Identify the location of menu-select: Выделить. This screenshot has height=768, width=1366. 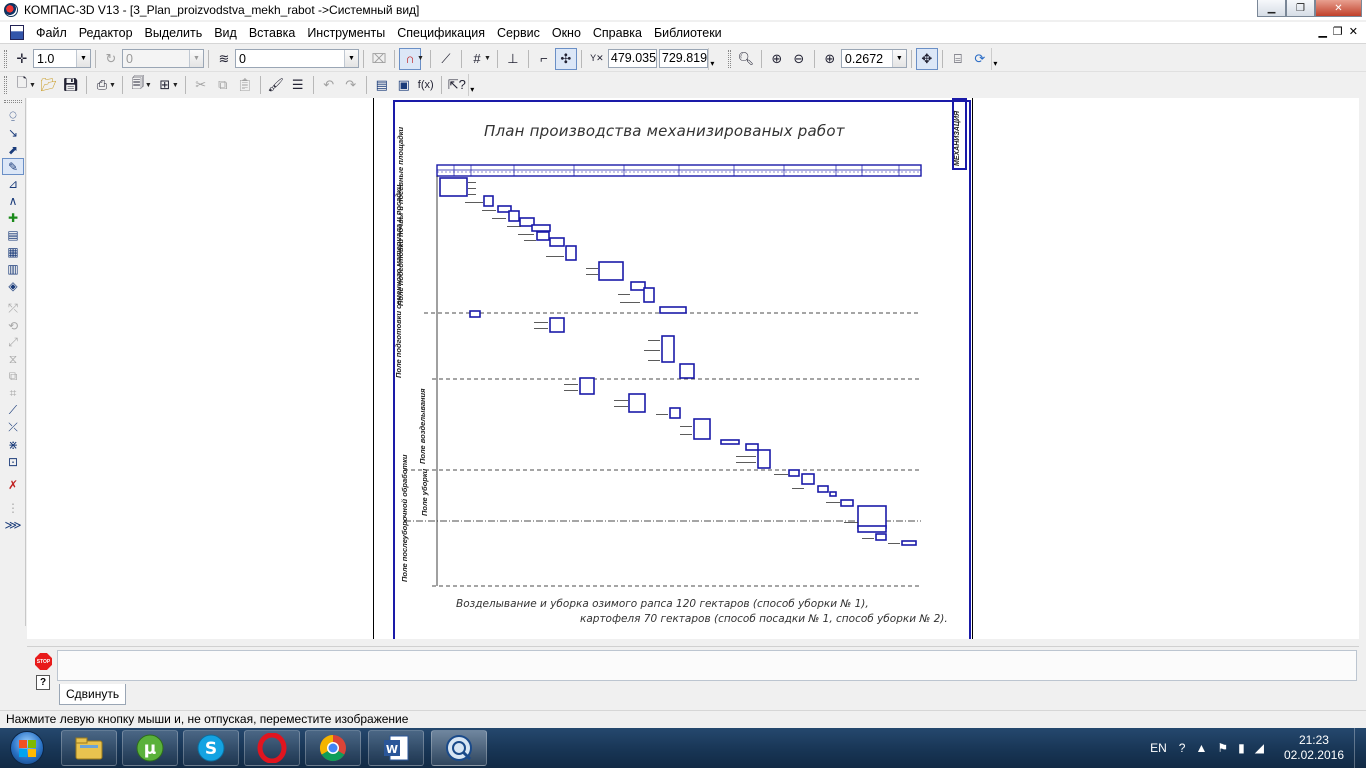
(174, 33).